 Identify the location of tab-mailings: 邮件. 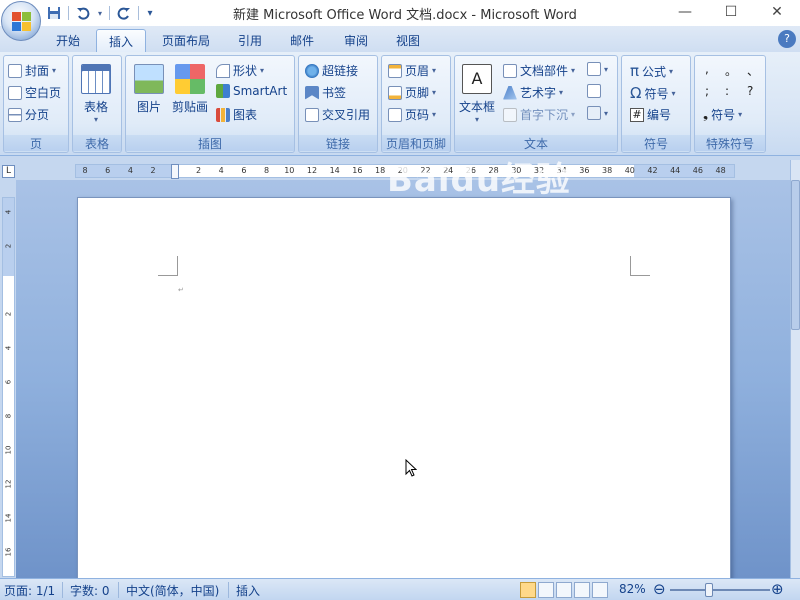
(302, 40).